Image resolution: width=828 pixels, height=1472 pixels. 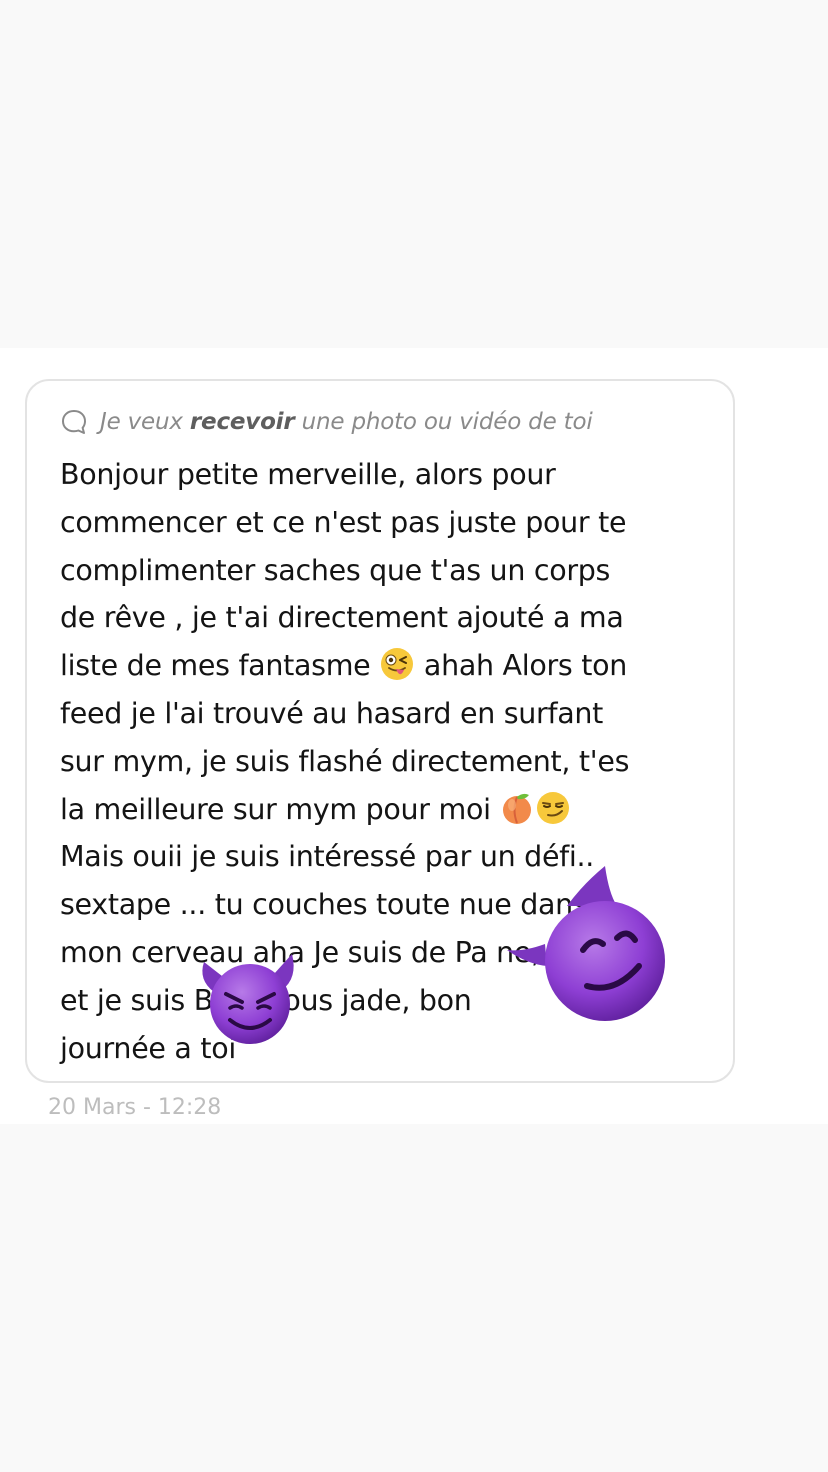 I want to click on message-line: commencer et ce n'est pas juste pour te, so click(x=343, y=522).